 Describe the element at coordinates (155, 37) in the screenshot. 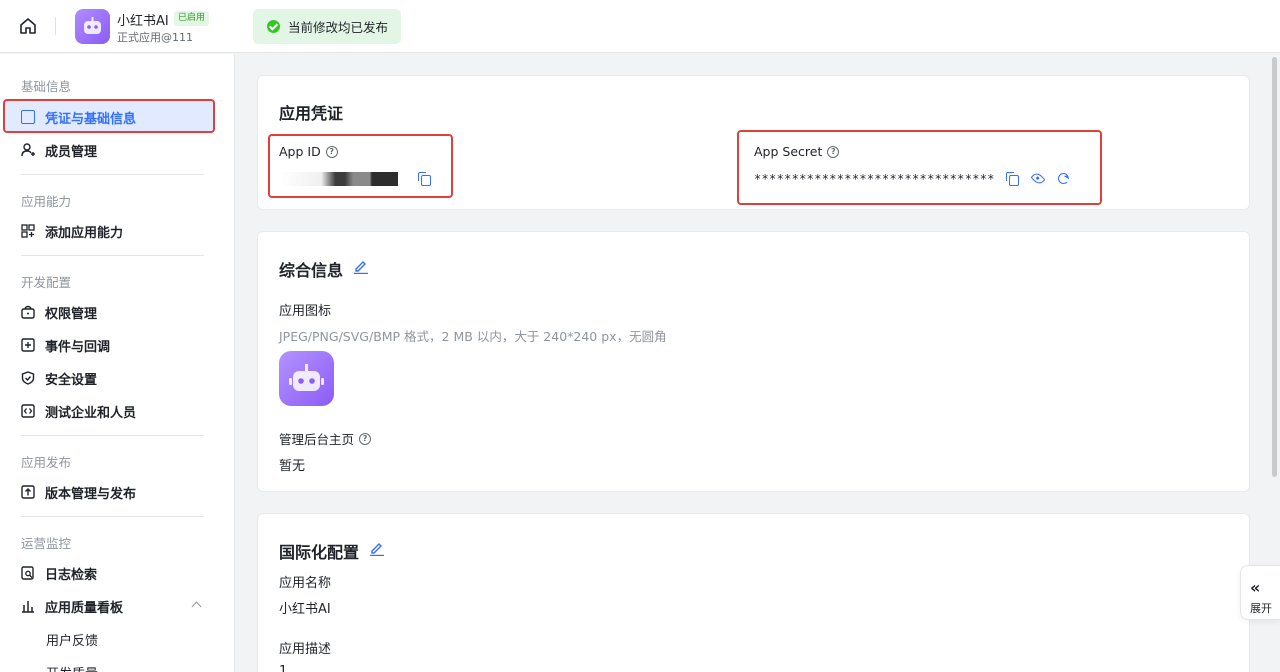

I see `app-subtitle: 正式应用@111` at that location.